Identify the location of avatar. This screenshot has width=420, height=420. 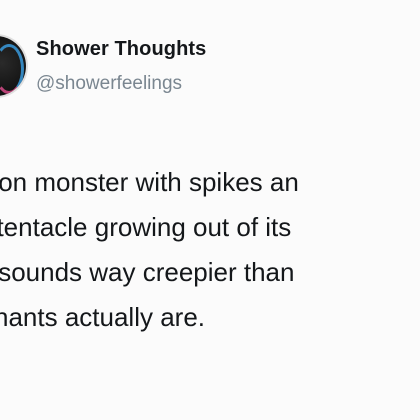
(13, 66).